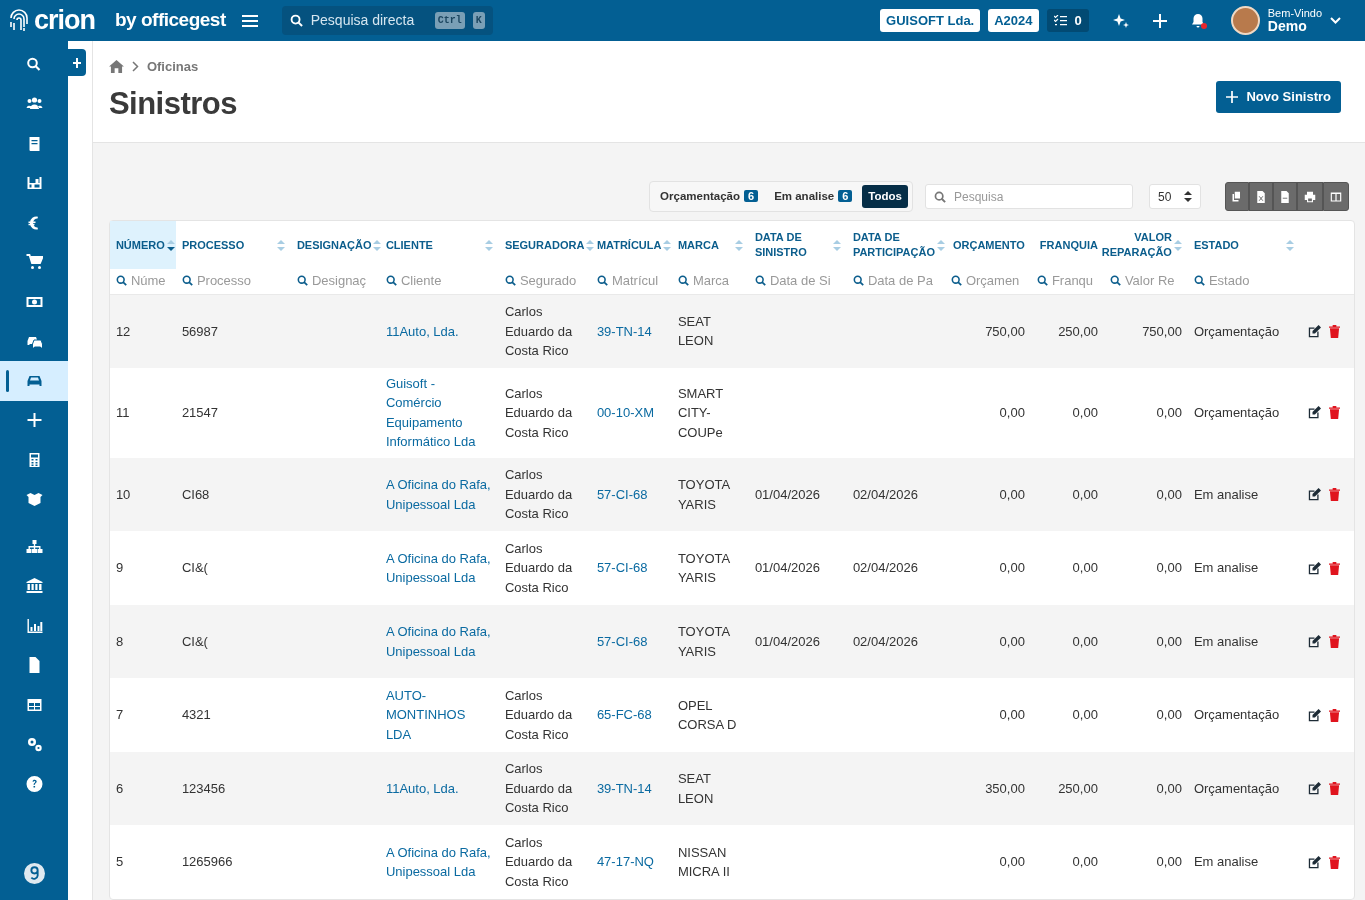  Describe the element at coordinates (233, 245) in the screenshot. I see `column-header: PROCESSO` at that location.